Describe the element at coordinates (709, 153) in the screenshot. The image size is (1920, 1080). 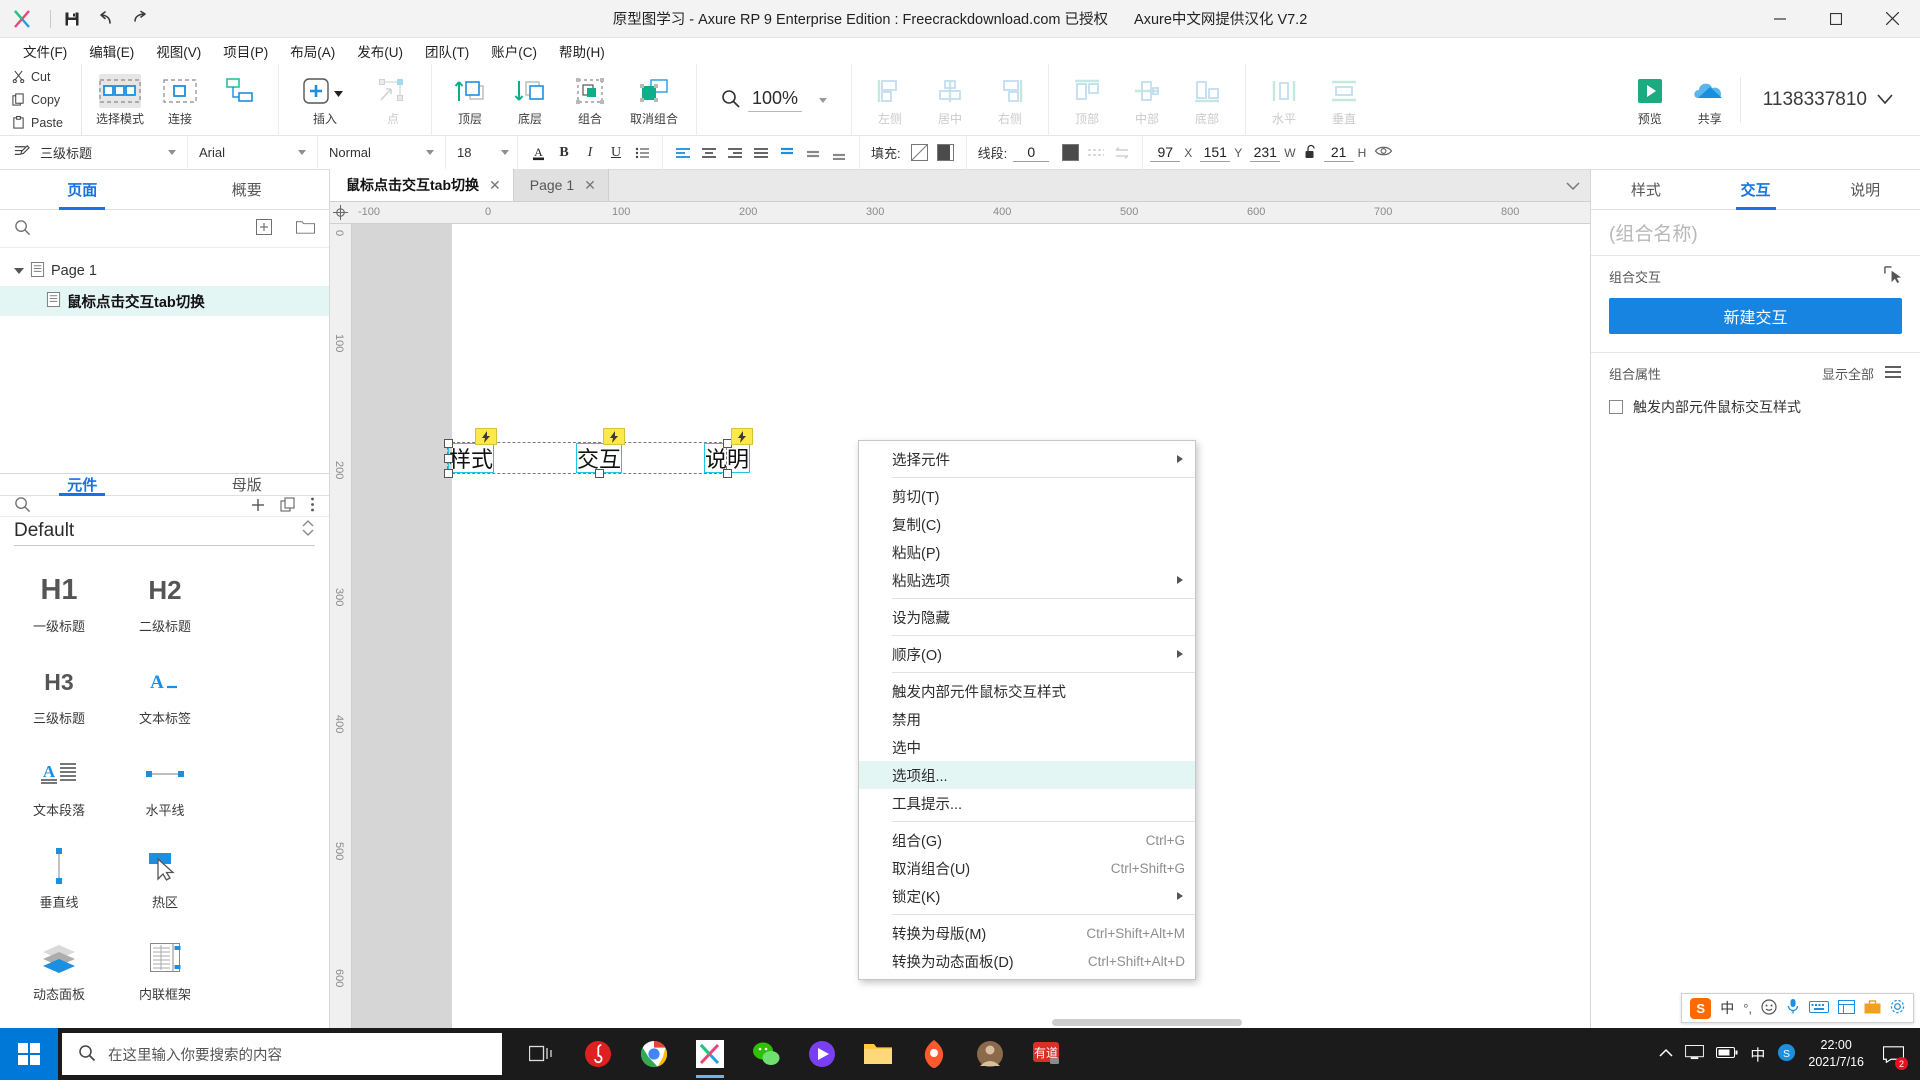
I see `align-text-center-button` at that location.